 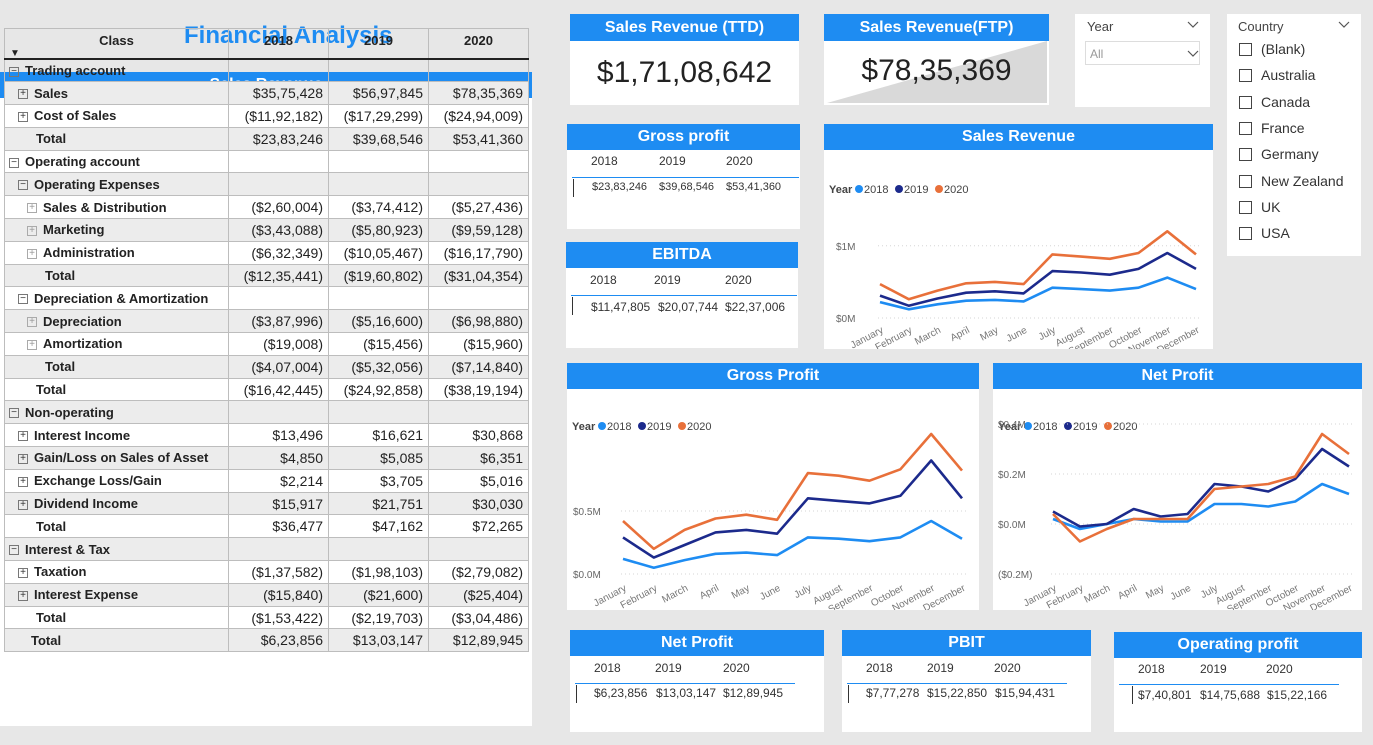 What do you see at coordinates (378, 44) in the screenshot?
I see `col-2019: 2019` at bounding box center [378, 44].